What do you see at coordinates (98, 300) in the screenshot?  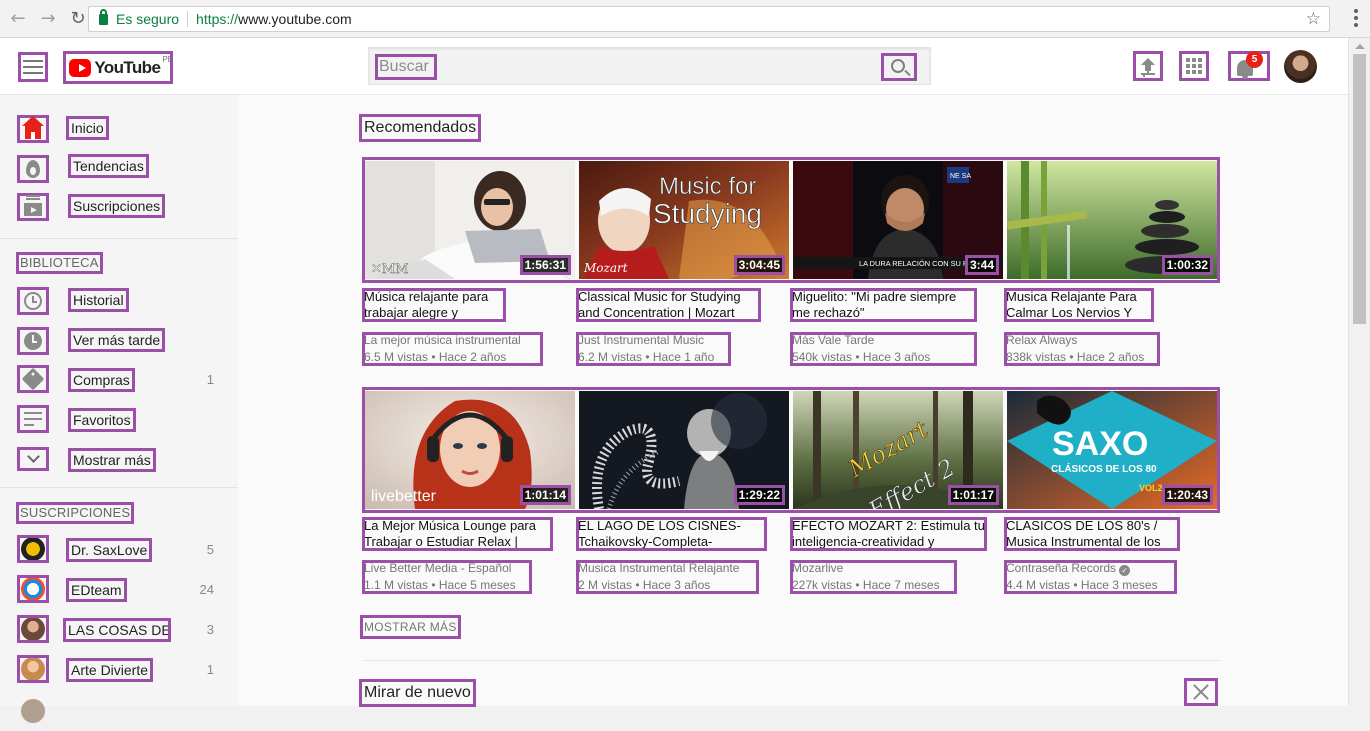 I see `sidebar-item-label: Historial` at bounding box center [98, 300].